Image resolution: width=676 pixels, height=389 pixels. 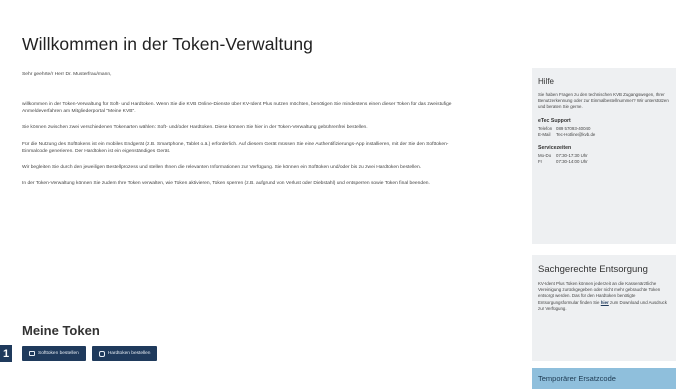 I want to click on order-hardtoken-label: Hardtoken bestellen, so click(x=129, y=353).